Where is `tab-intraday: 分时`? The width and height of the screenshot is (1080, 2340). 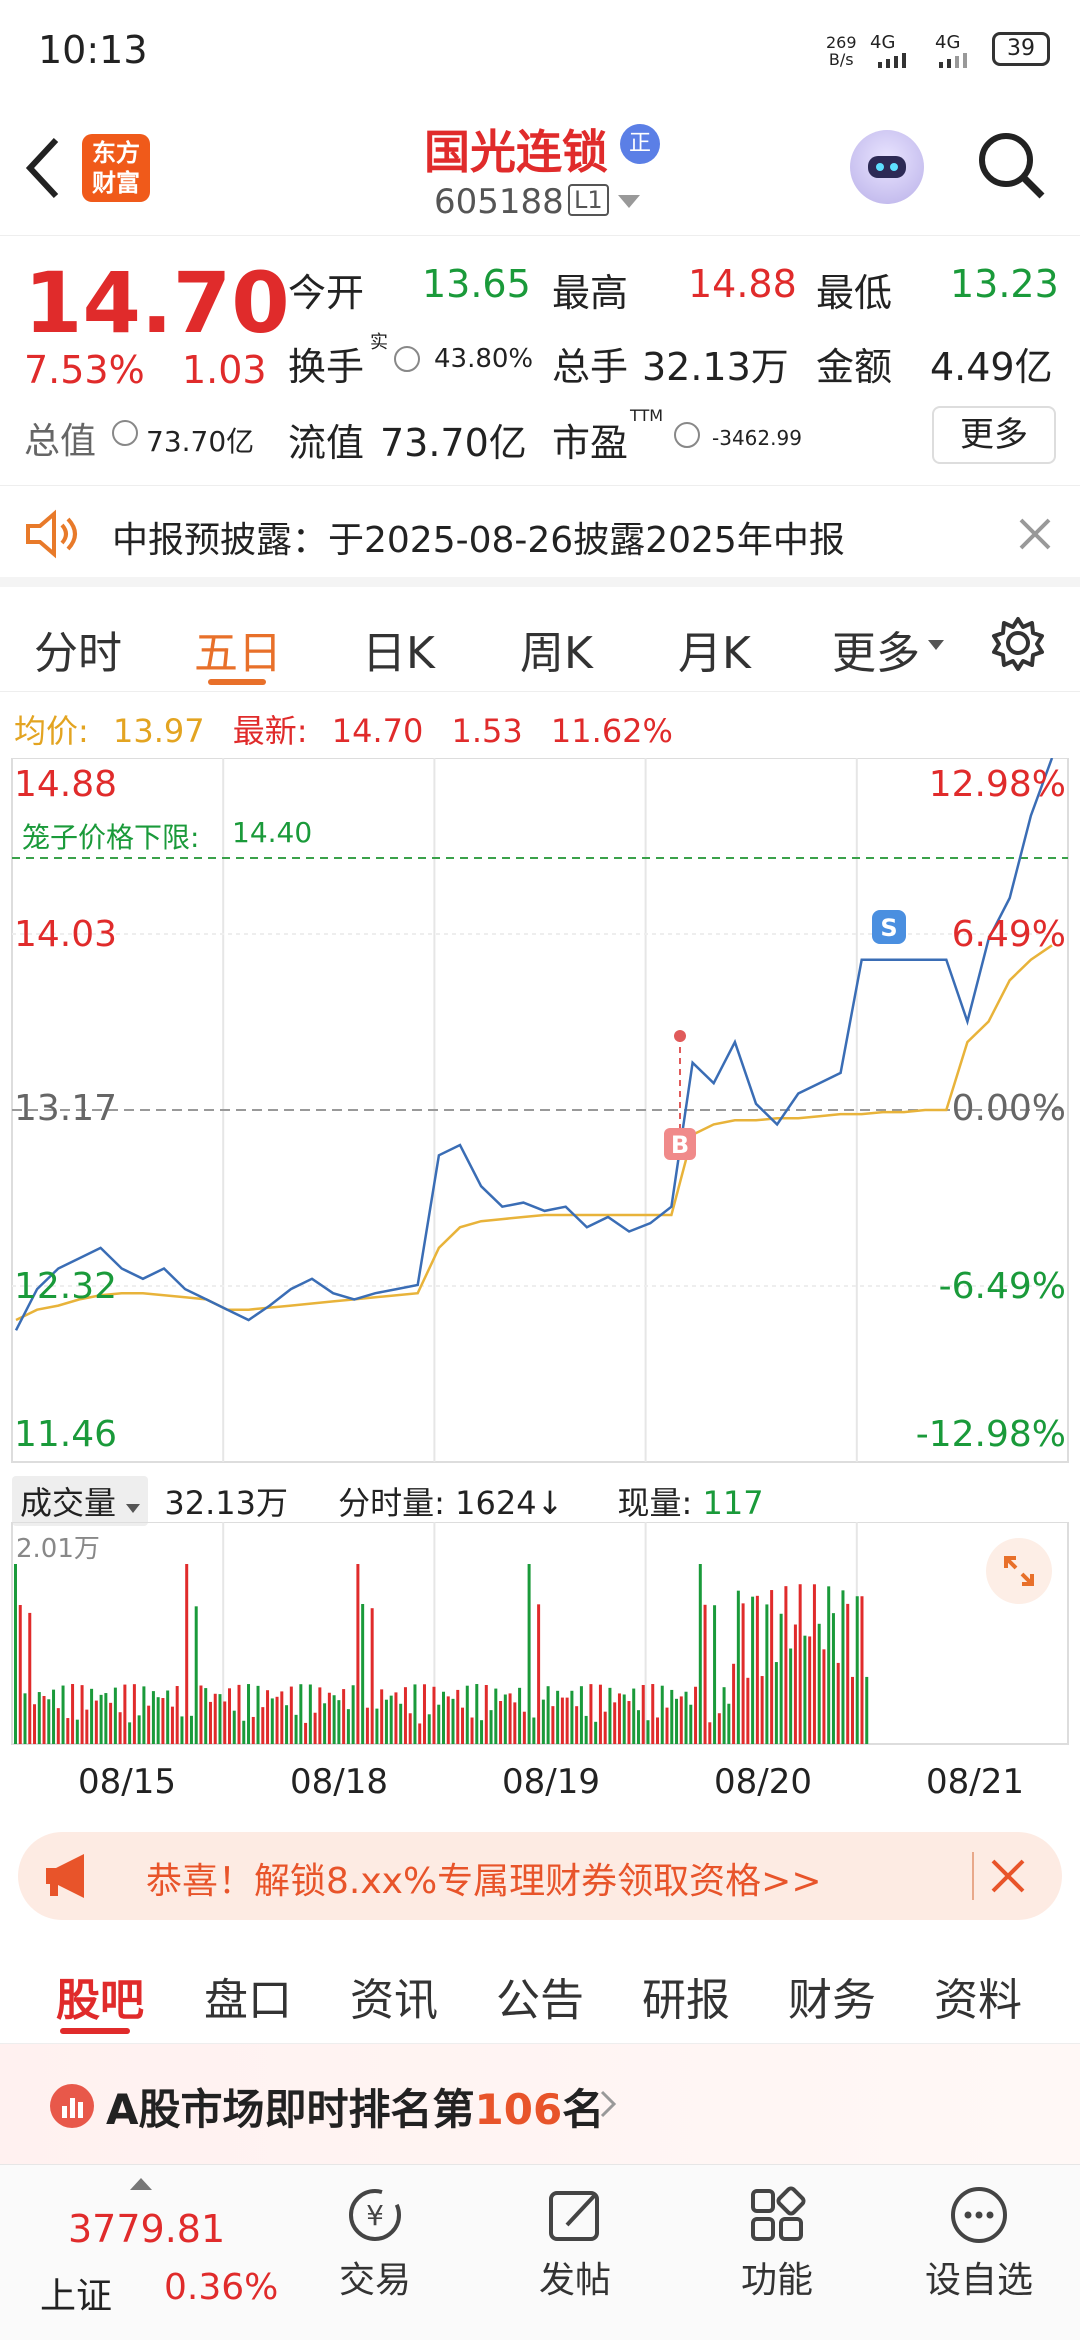 tab-intraday: 分时 is located at coordinates (78, 649).